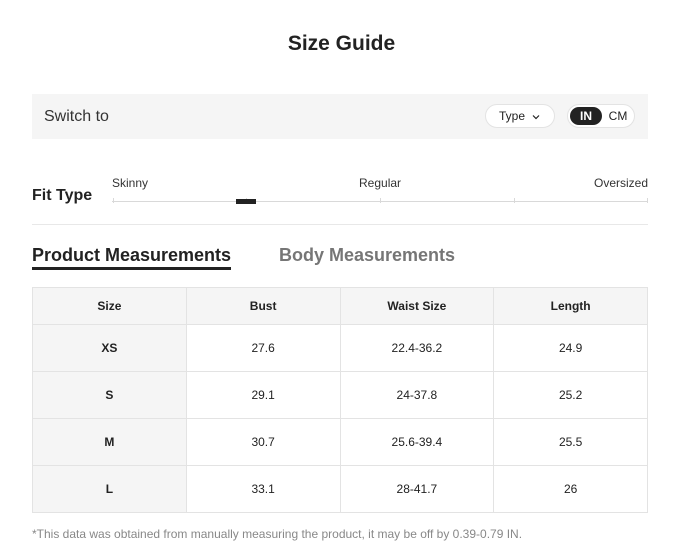 This screenshot has height=556, width=683. I want to click on section-divider, so click(340, 224).